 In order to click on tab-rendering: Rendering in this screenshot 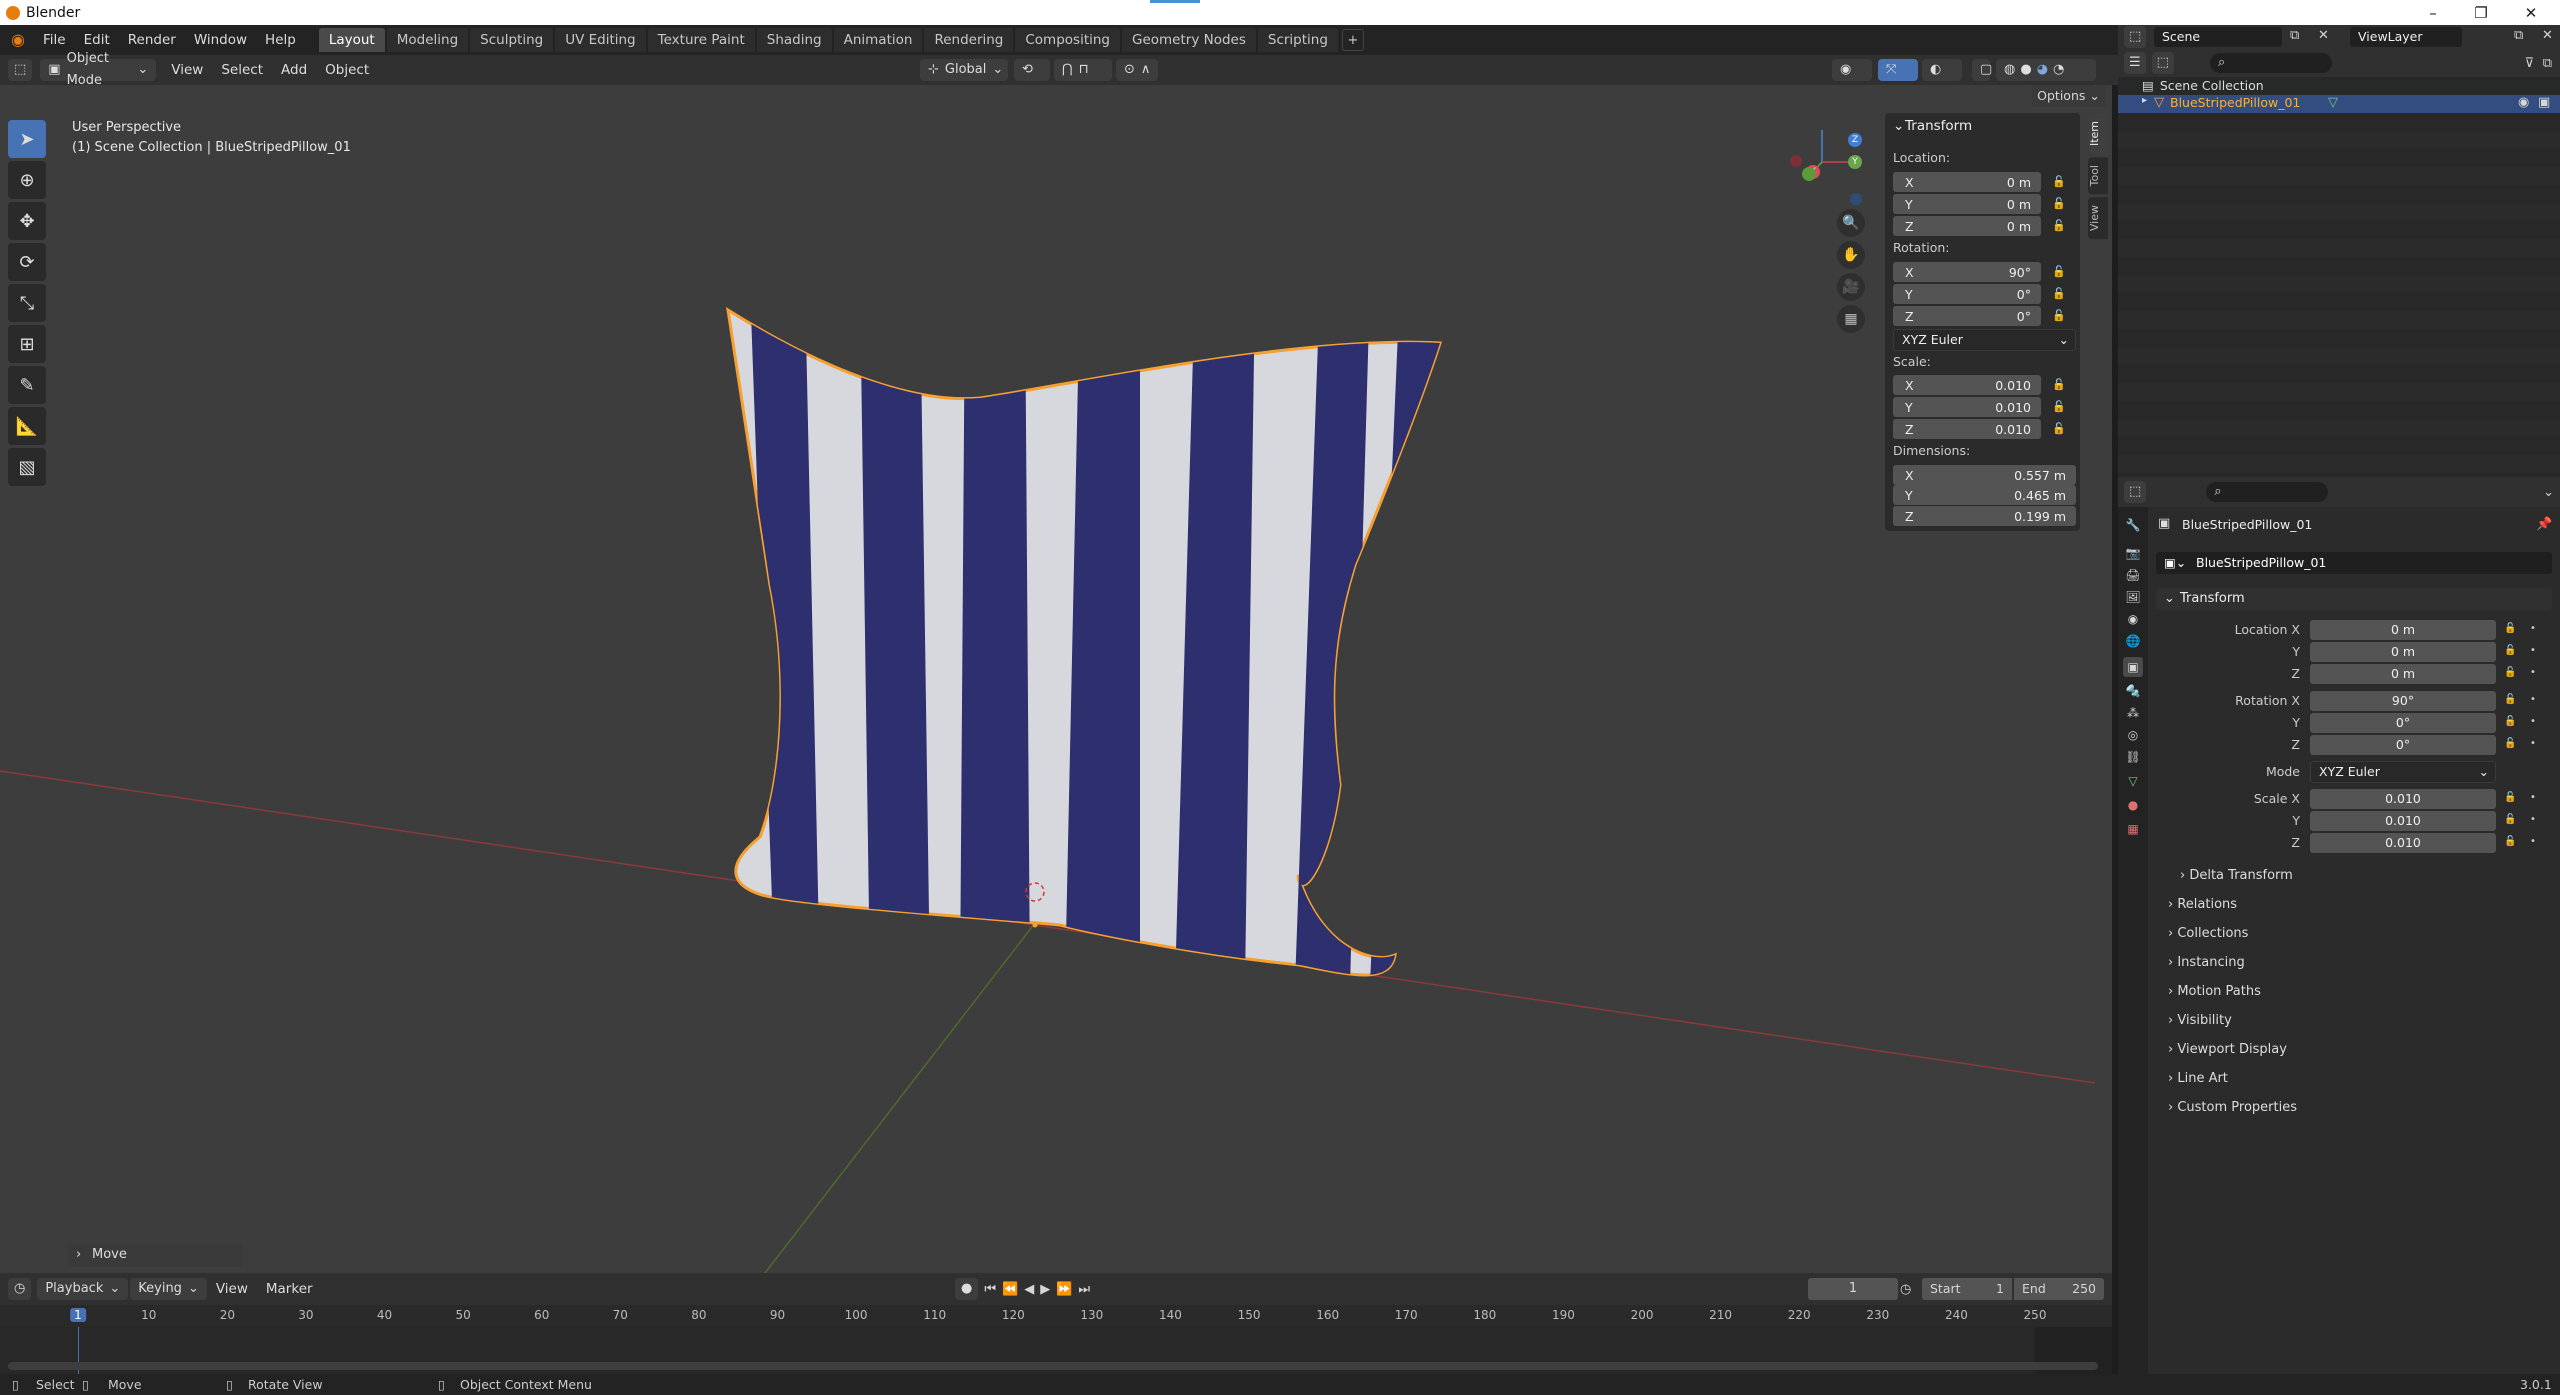, I will do `click(969, 40)`.